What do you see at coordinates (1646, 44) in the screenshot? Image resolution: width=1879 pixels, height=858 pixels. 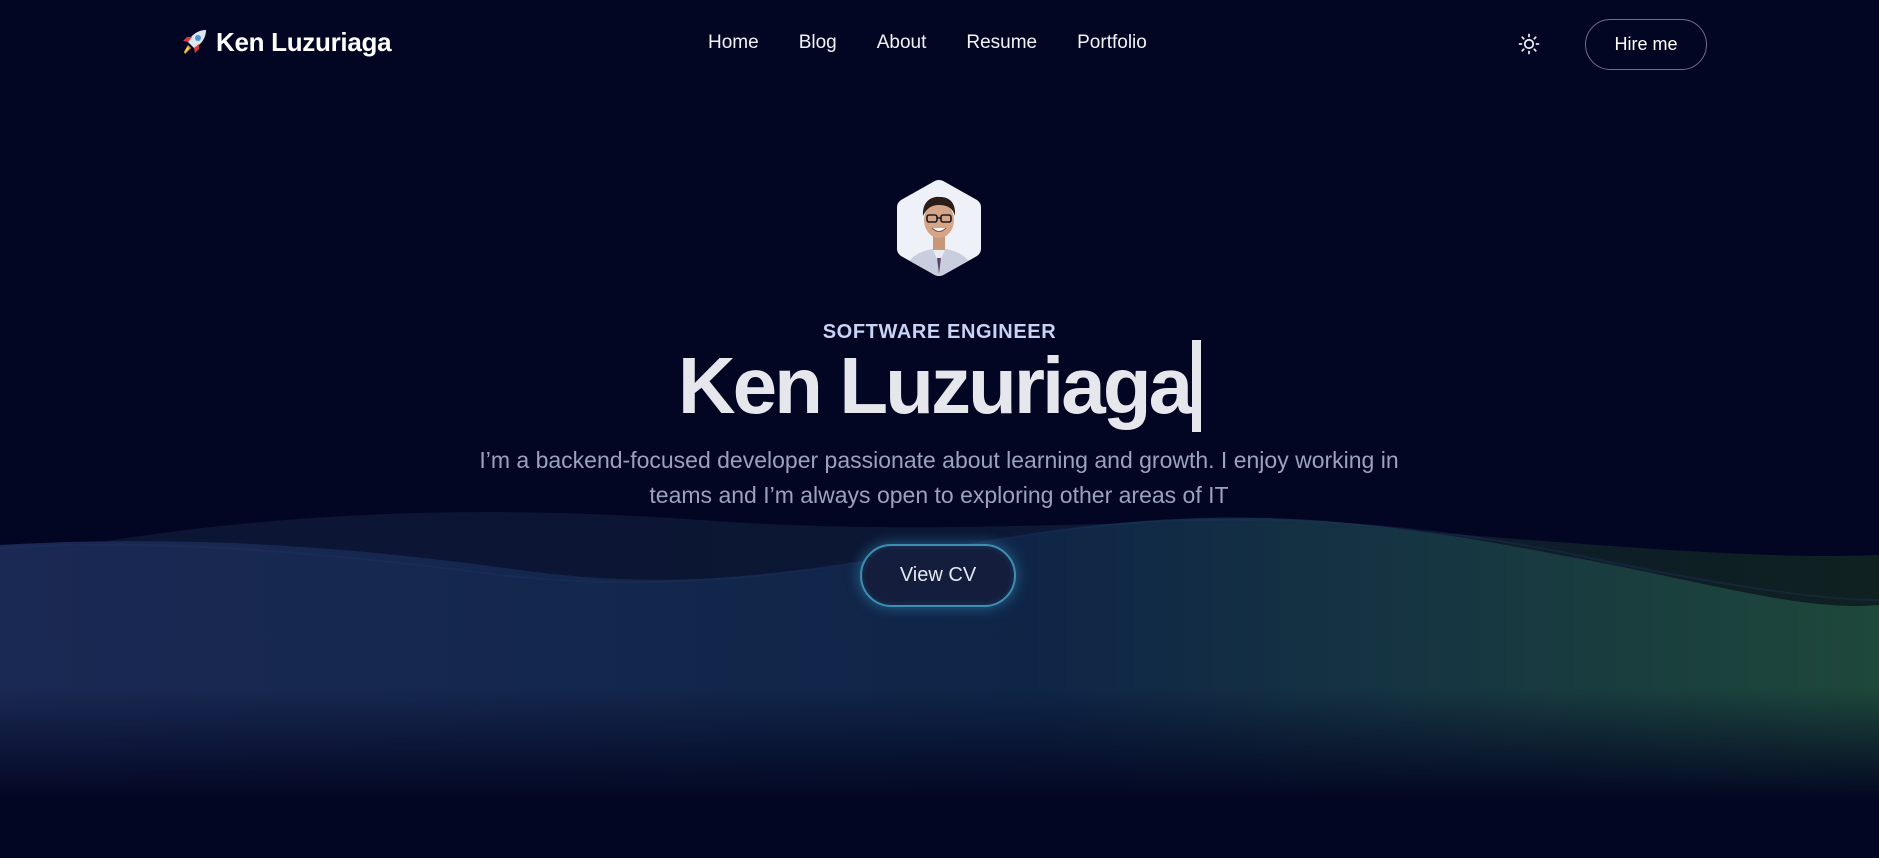 I see `hire-me-button: Hire me` at bounding box center [1646, 44].